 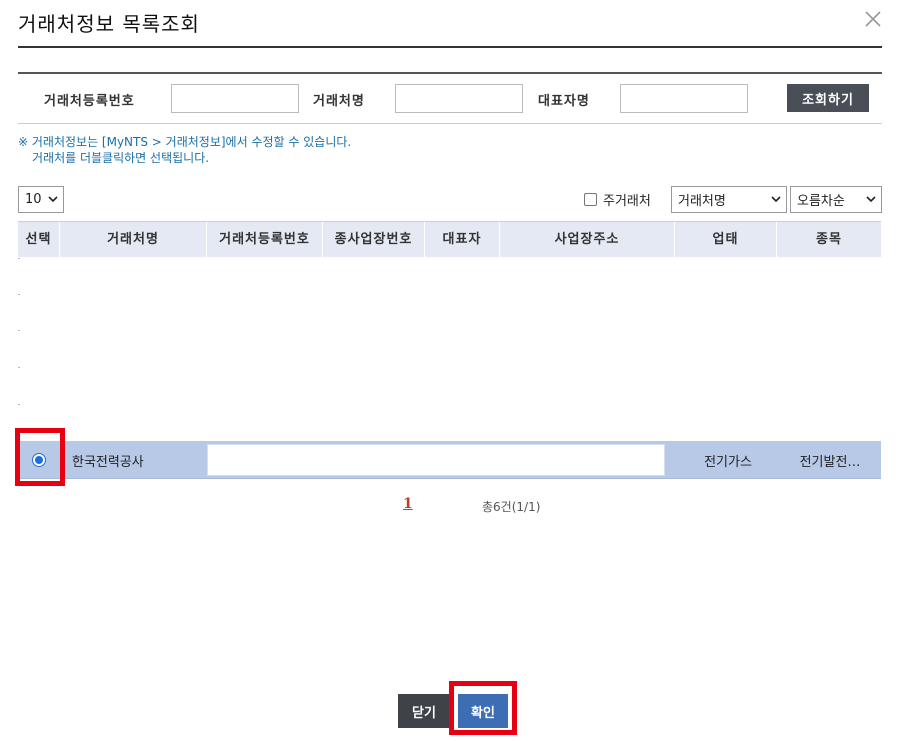 What do you see at coordinates (436, 460) in the screenshot?
I see `row-detail-blank` at bounding box center [436, 460].